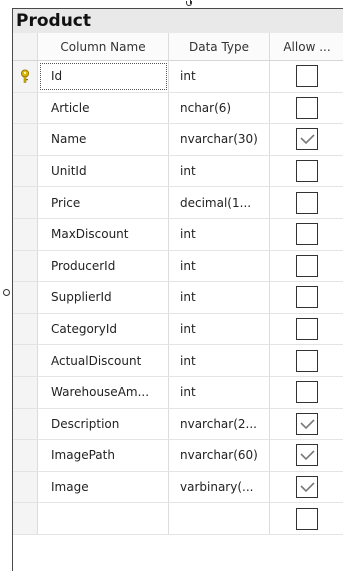  Describe the element at coordinates (103, 329) in the screenshot. I see `column-name-cell: CategoryId` at that location.